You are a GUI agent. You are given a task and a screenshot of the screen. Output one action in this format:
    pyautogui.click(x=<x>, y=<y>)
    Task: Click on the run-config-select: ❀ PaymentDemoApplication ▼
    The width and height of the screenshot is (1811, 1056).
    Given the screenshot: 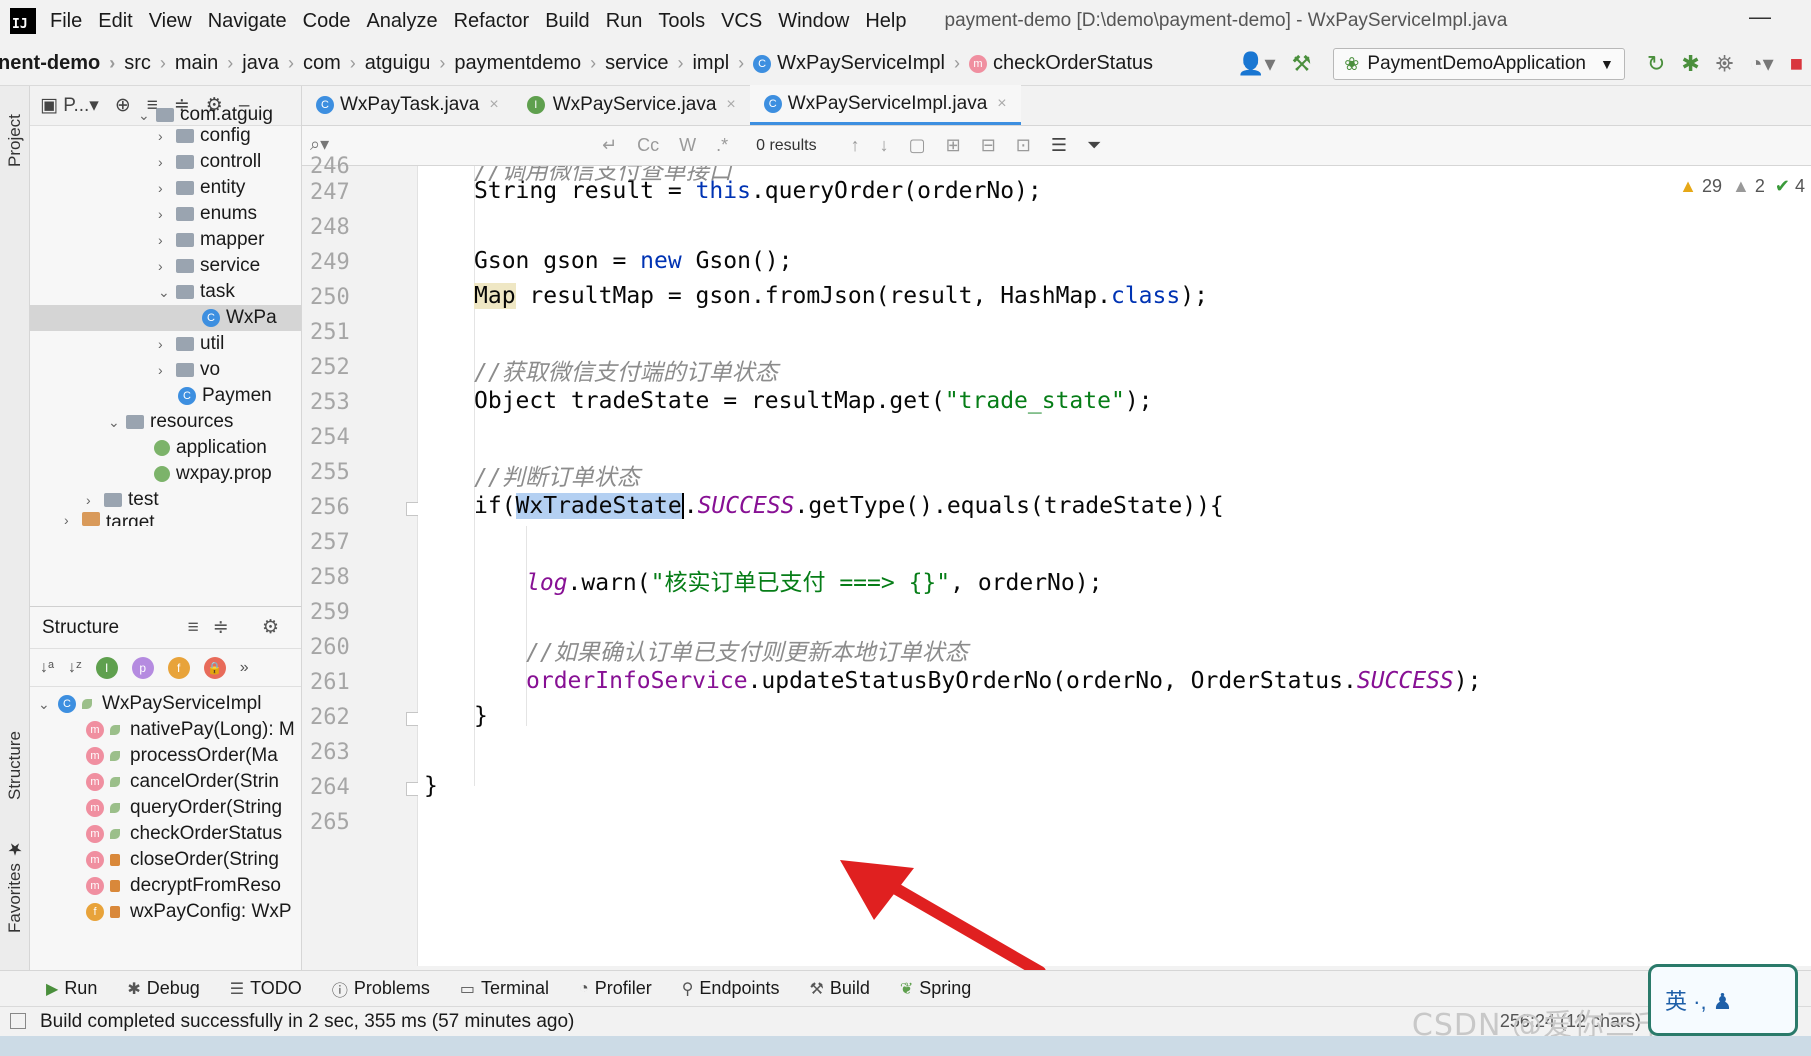 What is the action you would take?
    pyautogui.click(x=1479, y=64)
    